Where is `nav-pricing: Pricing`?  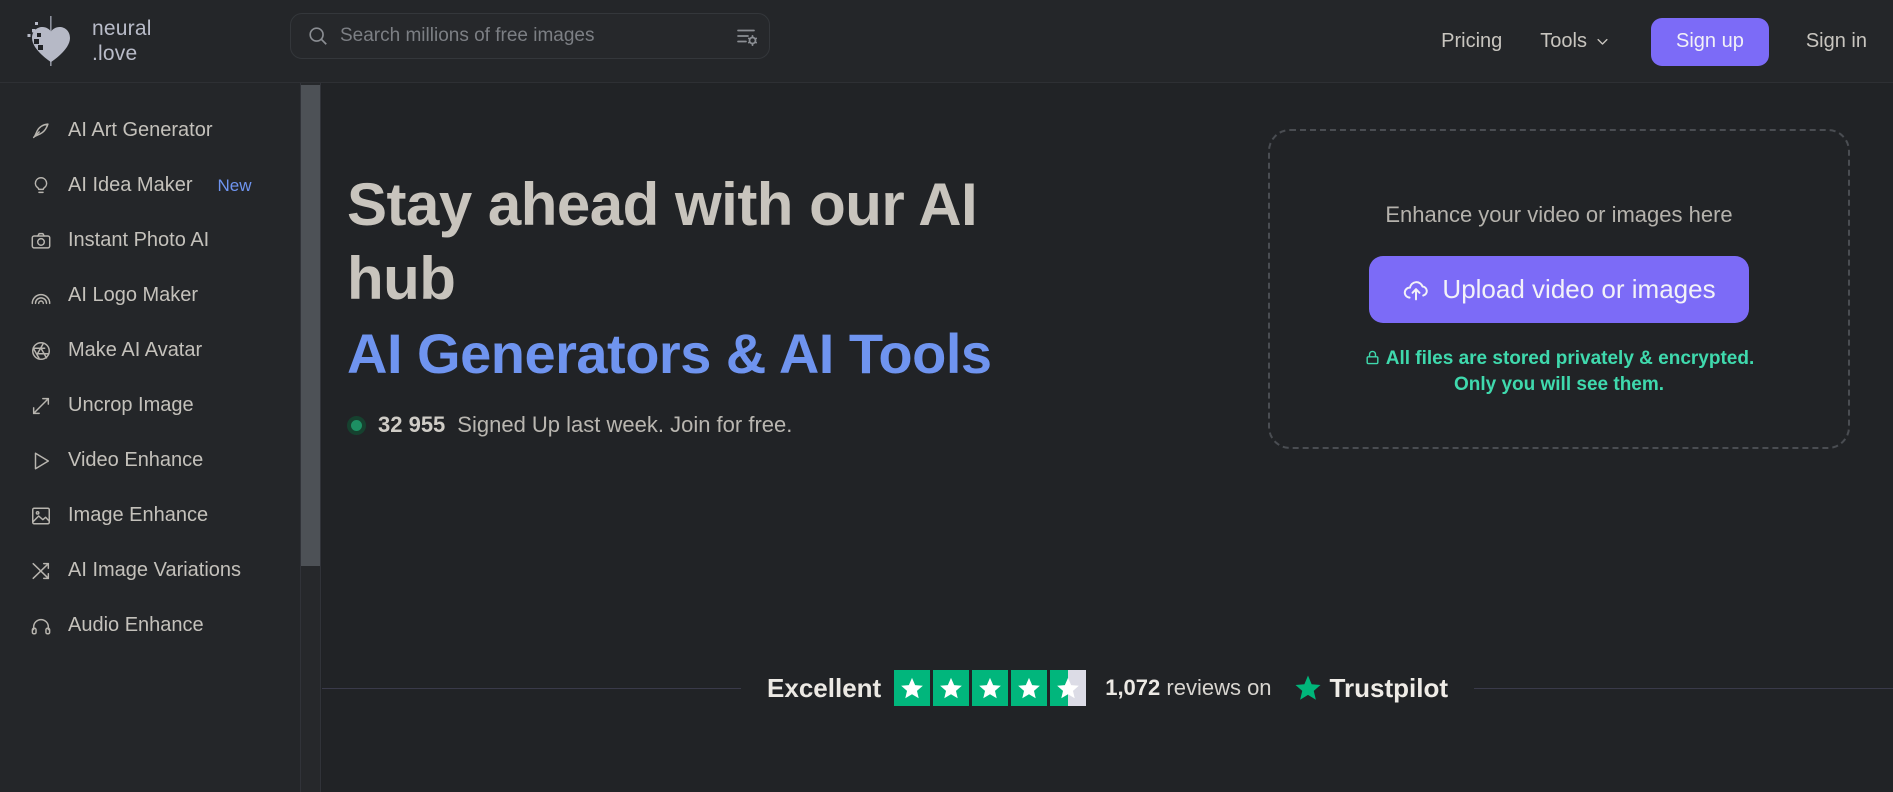 nav-pricing: Pricing is located at coordinates (1471, 41).